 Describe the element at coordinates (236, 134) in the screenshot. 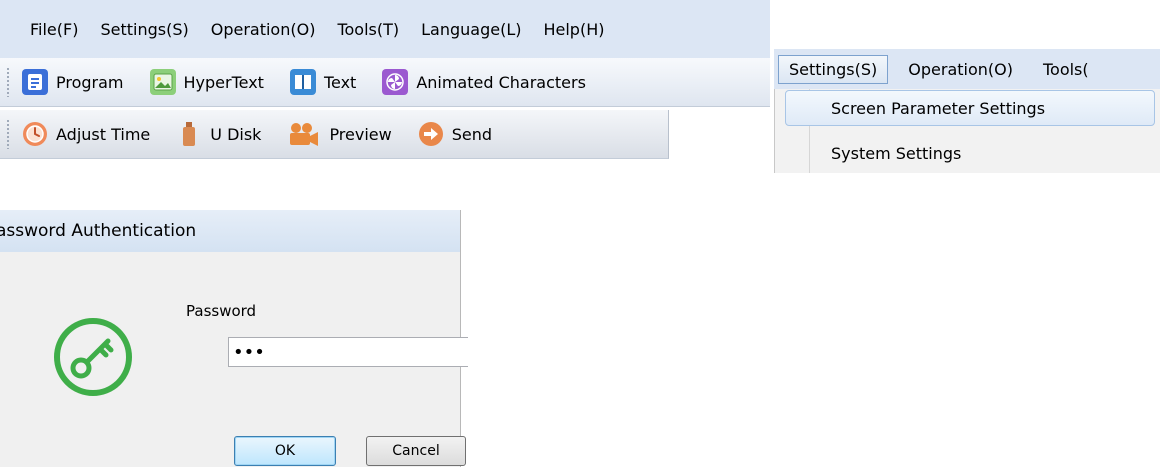

I see `u-disk-label: U Disk` at that location.